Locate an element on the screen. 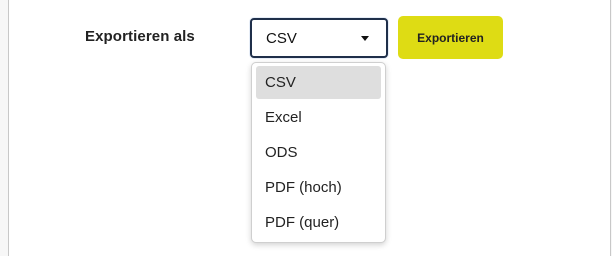  format-option-csv: CSV is located at coordinates (318, 82).